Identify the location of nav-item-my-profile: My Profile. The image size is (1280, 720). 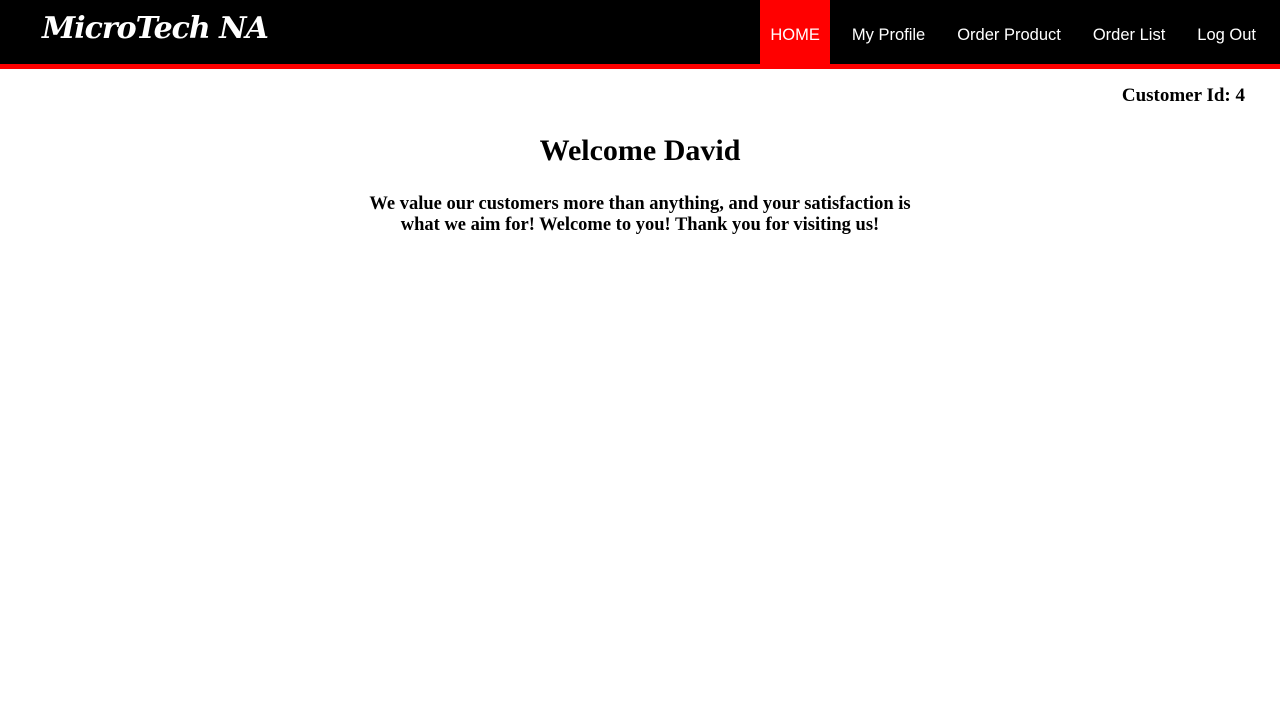
(888, 32).